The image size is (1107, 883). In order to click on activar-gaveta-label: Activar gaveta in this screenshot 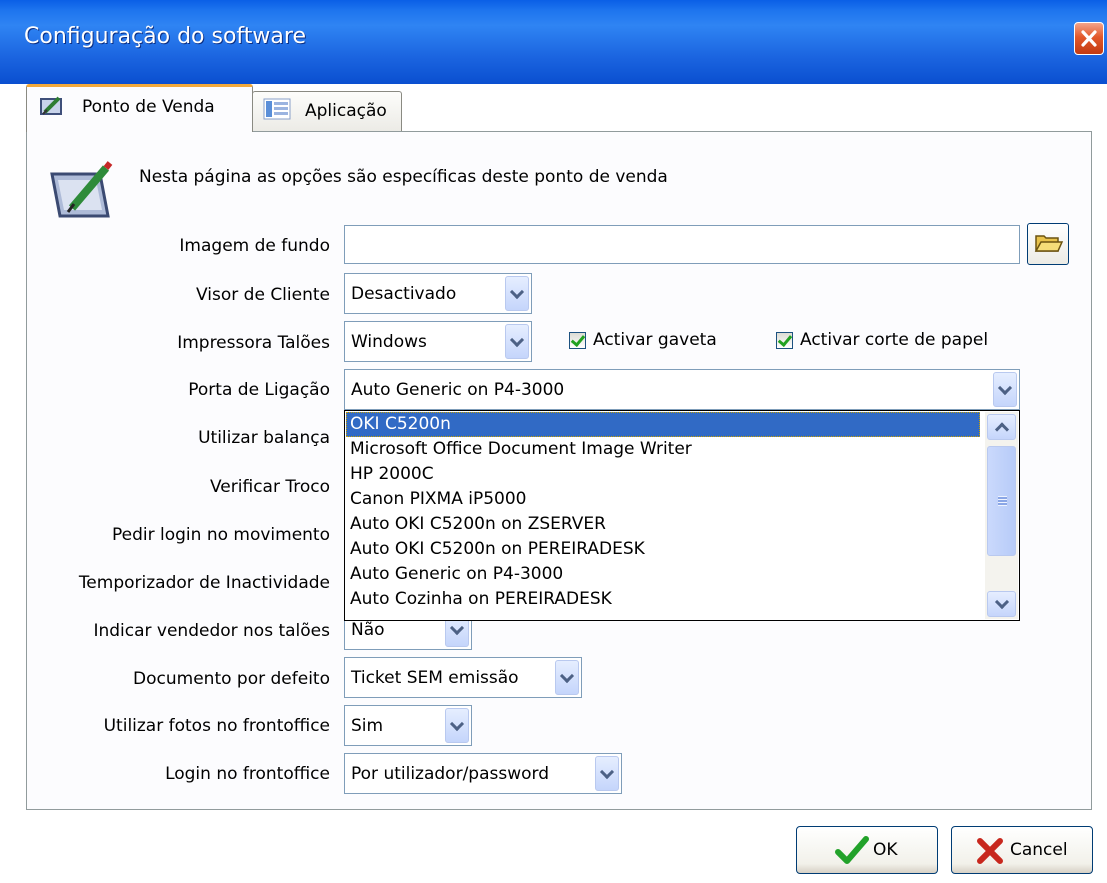, I will do `click(655, 340)`.